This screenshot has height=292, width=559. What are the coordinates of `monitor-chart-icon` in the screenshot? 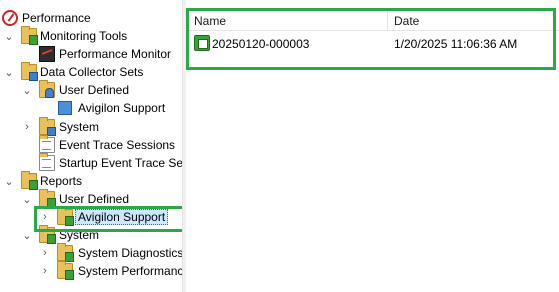 It's located at (47, 54).